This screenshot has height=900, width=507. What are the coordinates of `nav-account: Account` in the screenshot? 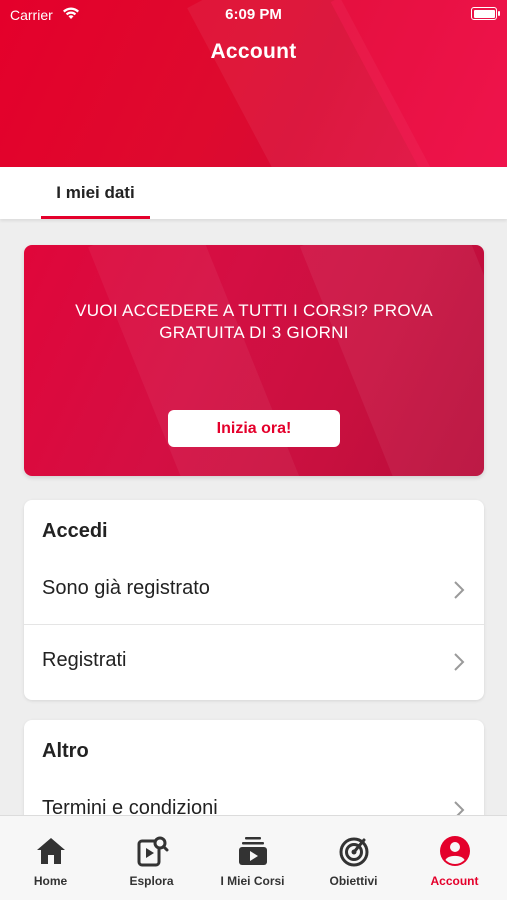 It's located at (454, 858).